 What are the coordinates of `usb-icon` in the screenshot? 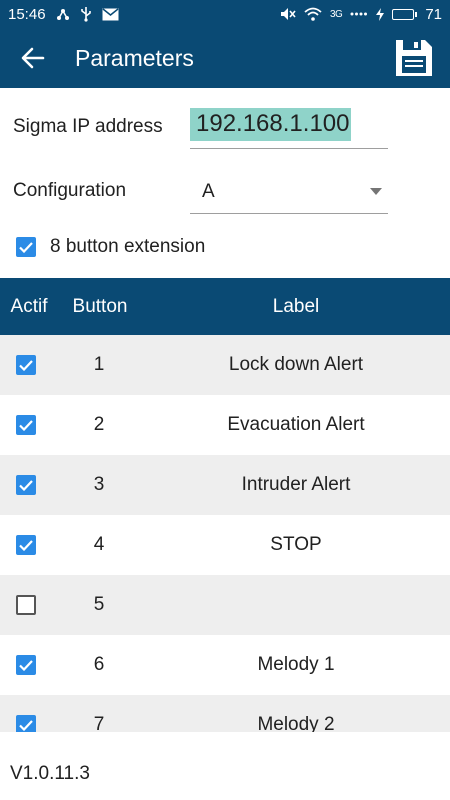 It's located at (86, 14).